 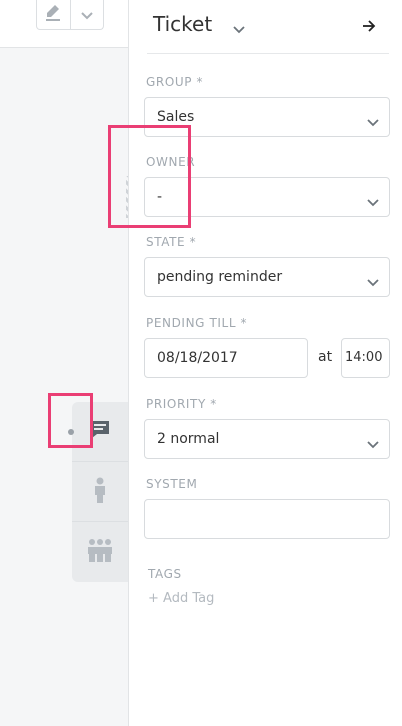 What do you see at coordinates (197, 358) in the screenshot?
I see `pending-date-value: 08/18/2017` at bounding box center [197, 358].